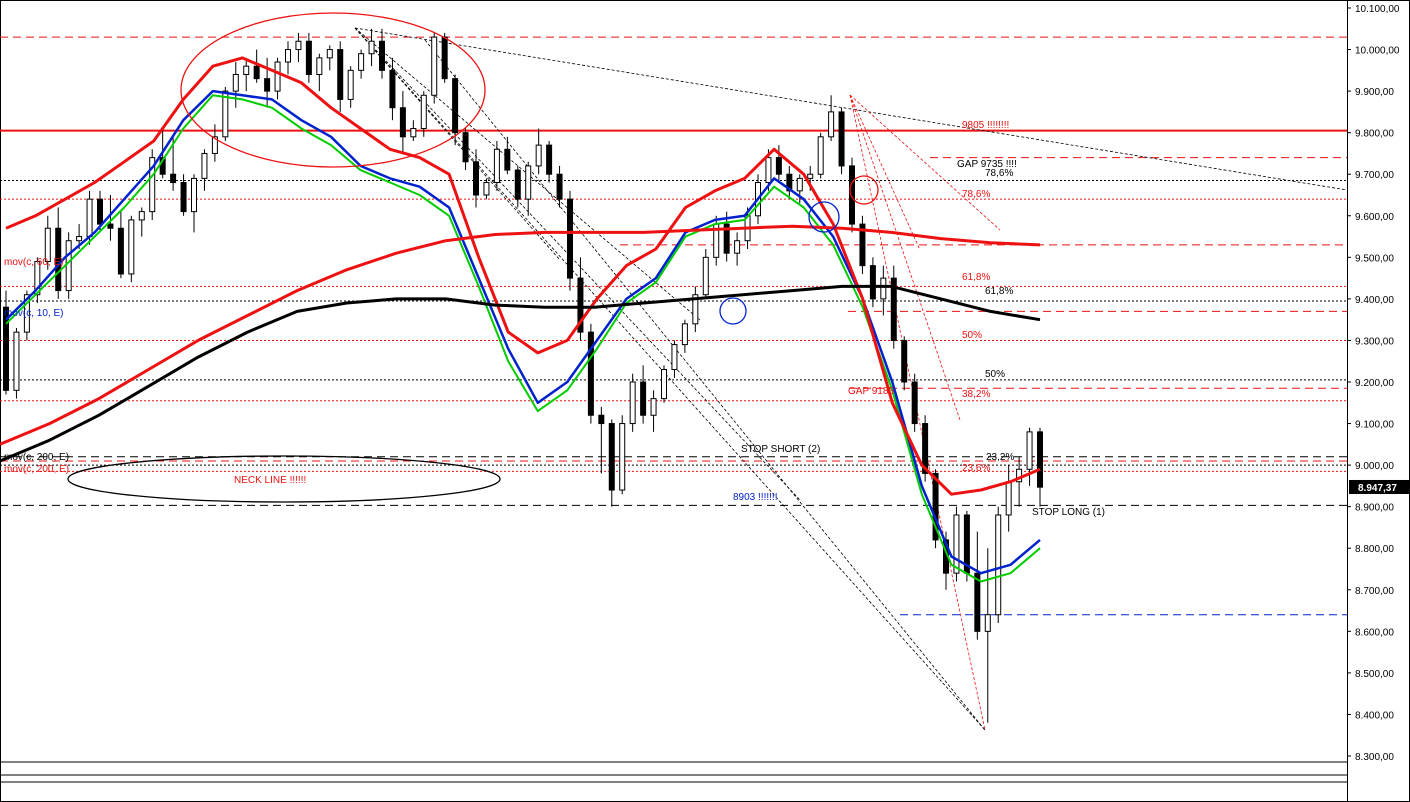  I want to click on annotation-fib-50-black: 50%, so click(995, 374).